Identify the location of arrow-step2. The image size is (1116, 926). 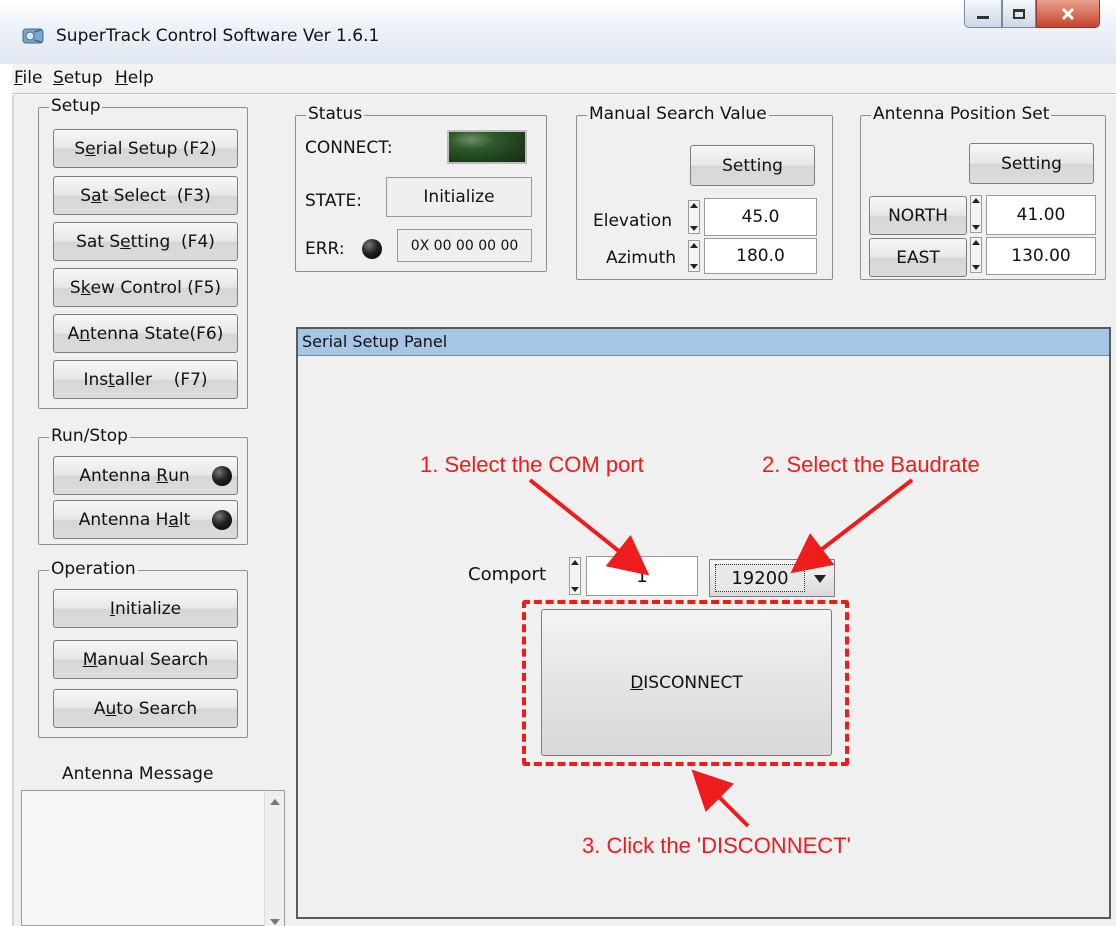
(852, 526).